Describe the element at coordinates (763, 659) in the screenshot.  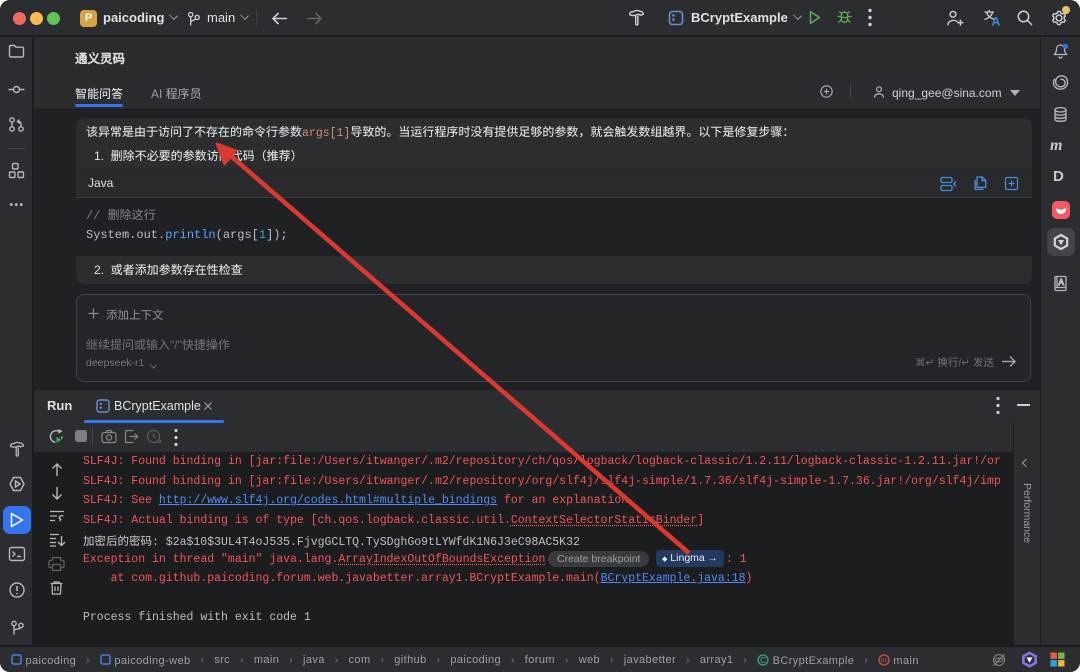
I see `svg-text: C` at that location.